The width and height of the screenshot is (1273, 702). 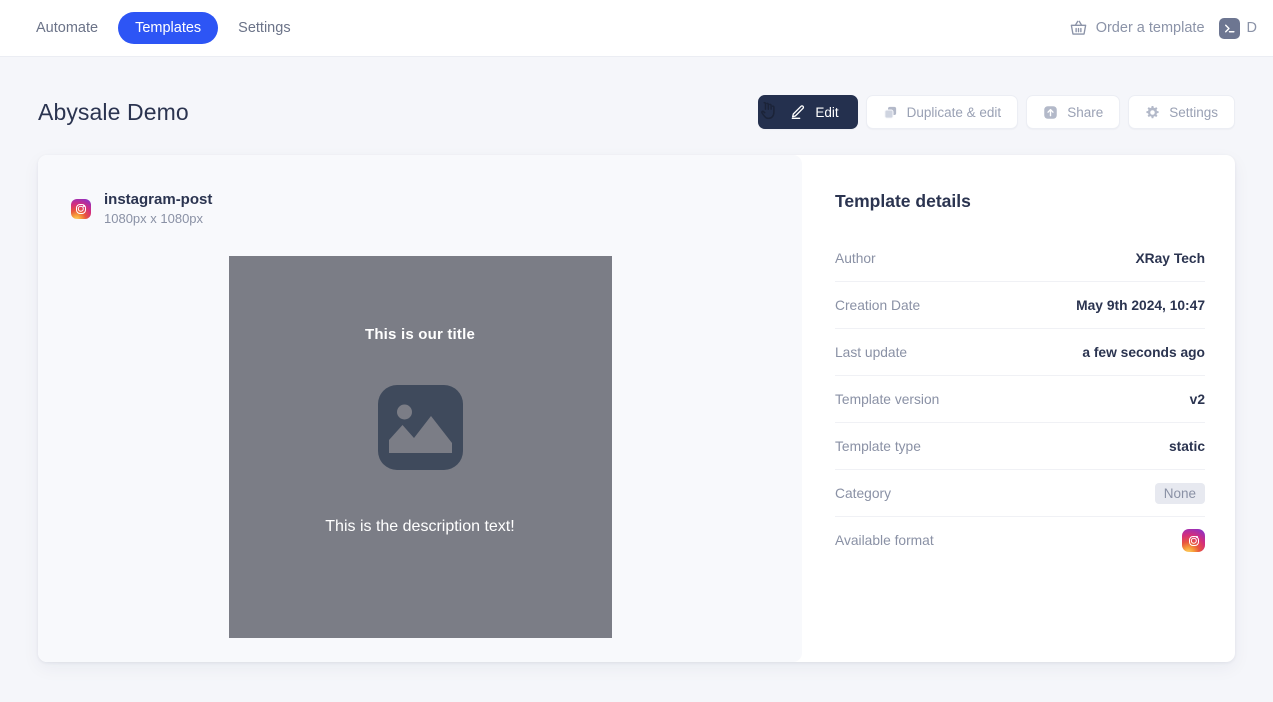 I want to click on template-action-buttons: Edit Duplicate & edit Share Settings, so click(x=996, y=112).